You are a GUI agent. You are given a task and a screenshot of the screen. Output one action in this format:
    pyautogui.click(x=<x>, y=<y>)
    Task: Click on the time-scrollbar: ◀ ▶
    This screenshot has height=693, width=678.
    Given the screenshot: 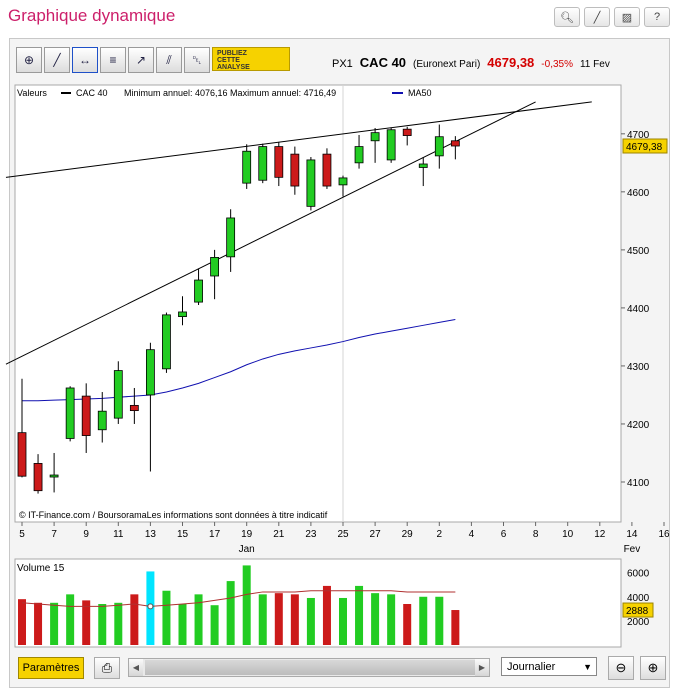 What is the action you would take?
    pyautogui.click(x=309, y=667)
    